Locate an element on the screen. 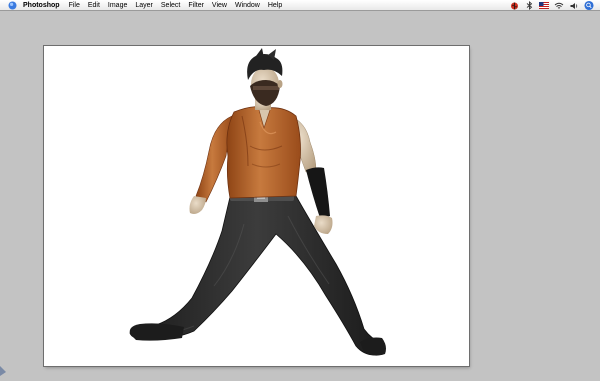 The image size is (600, 381). menu-select: Select is located at coordinates (170, 5).